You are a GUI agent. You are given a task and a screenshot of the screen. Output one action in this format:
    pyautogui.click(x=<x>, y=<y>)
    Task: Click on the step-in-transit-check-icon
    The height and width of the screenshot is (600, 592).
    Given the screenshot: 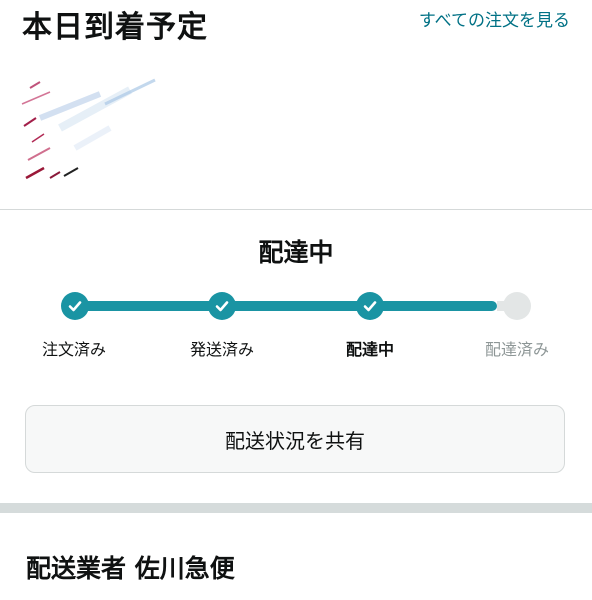 What is the action you would take?
    pyautogui.click(x=370, y=306)
    